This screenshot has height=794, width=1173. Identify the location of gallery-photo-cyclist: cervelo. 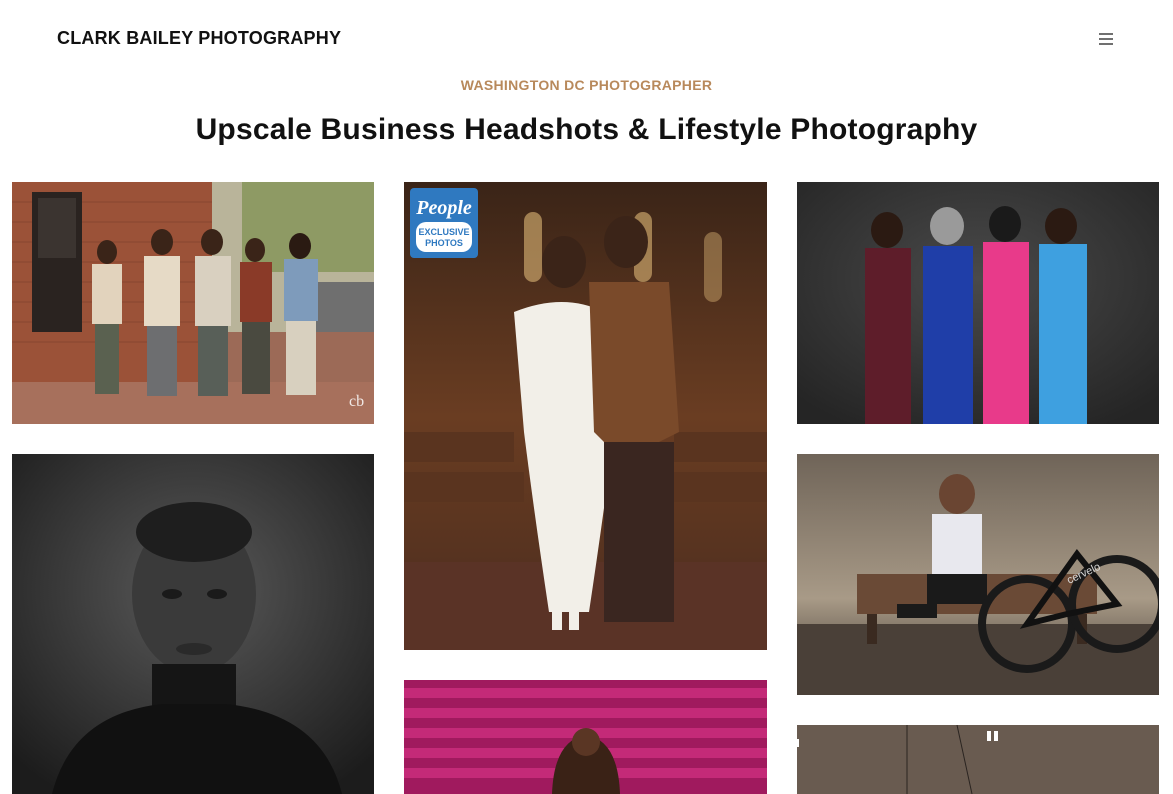
(978, 574).